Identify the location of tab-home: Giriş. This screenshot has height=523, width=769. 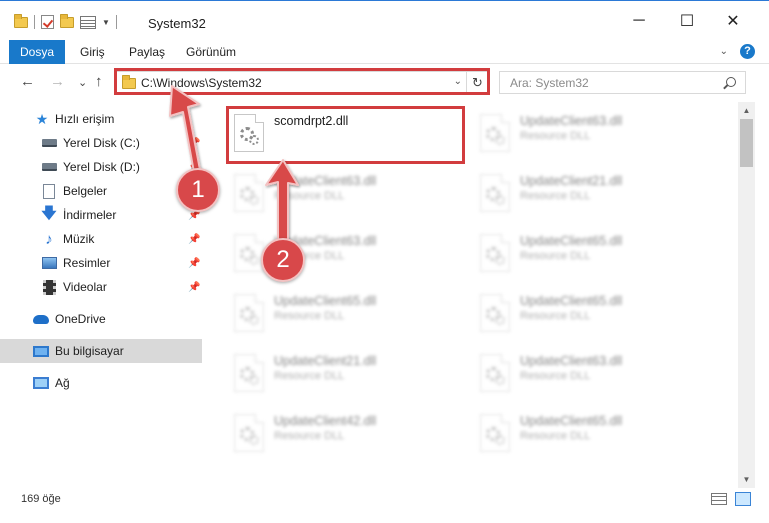
(92, 52).